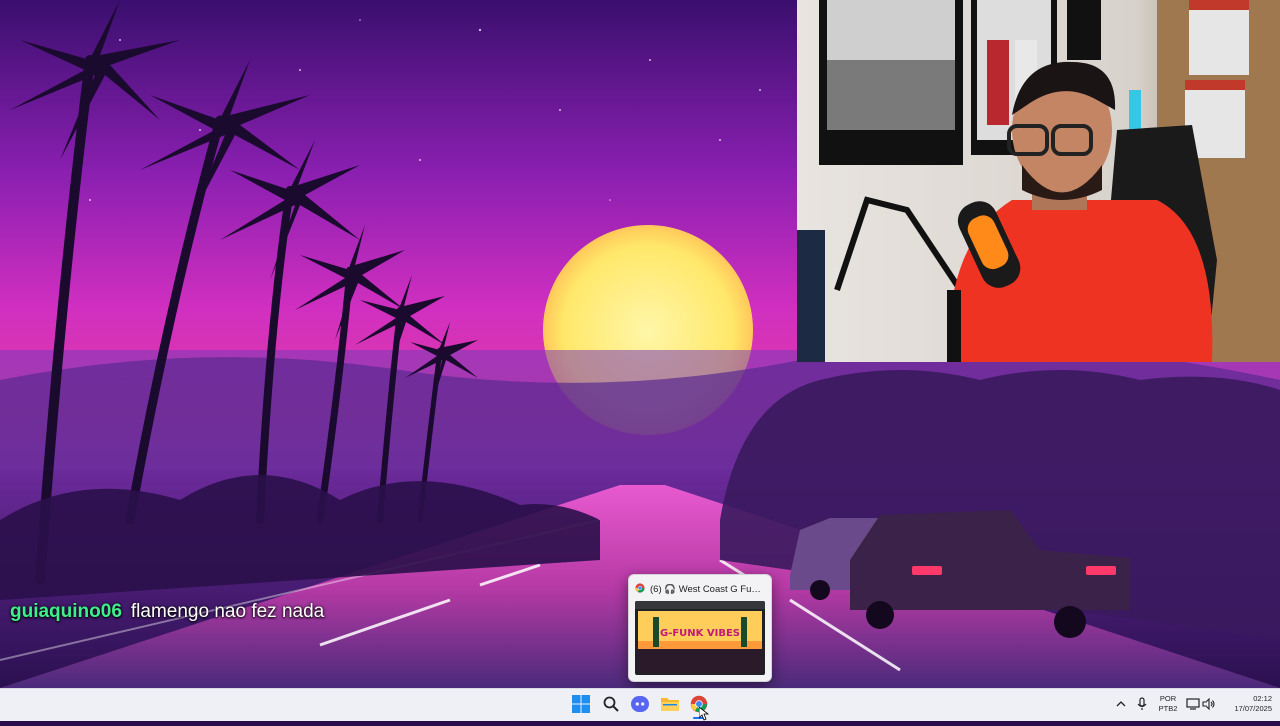 This screenshot has width=1280, height=726. I want to click on chrome-icon, so click(640, 589).